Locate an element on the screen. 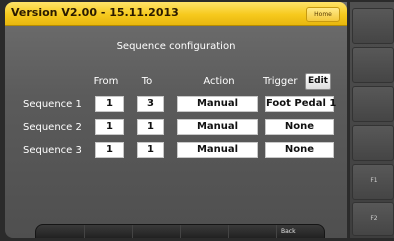 This screenshot has width=394, height=241. column-header-action: Action is located at coordinates (219, 81).